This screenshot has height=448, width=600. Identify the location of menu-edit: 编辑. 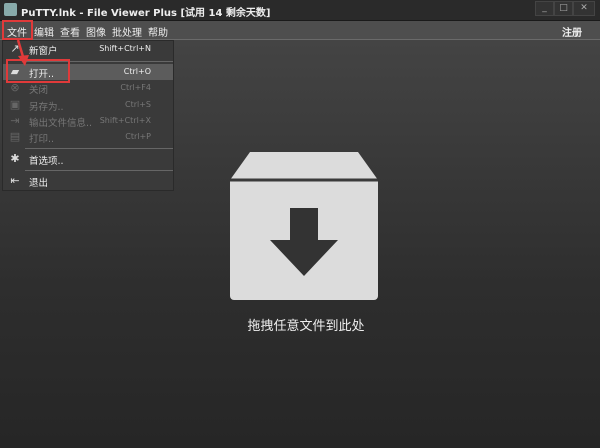
(44, 31).